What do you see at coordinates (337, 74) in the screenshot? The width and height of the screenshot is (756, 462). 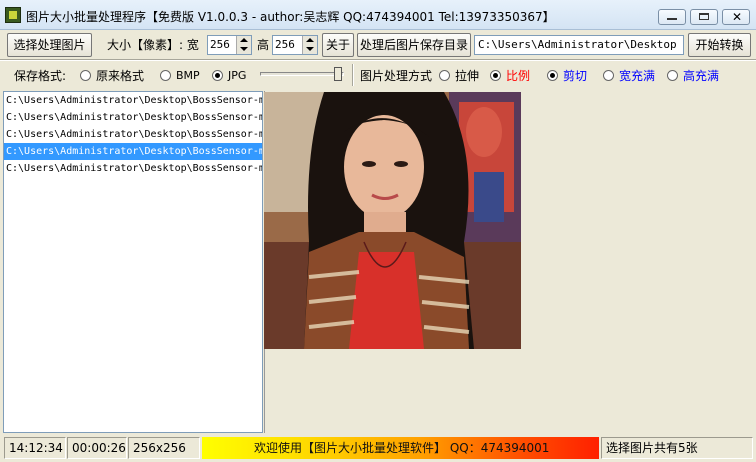 I see `quality-slider-thumb` at bounding box center [337, 74].